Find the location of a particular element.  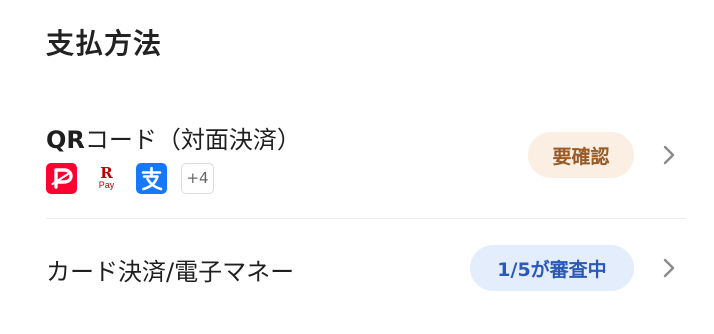

row-title-qr: QRコード（対面決済） is located at coordinates (173, 137).